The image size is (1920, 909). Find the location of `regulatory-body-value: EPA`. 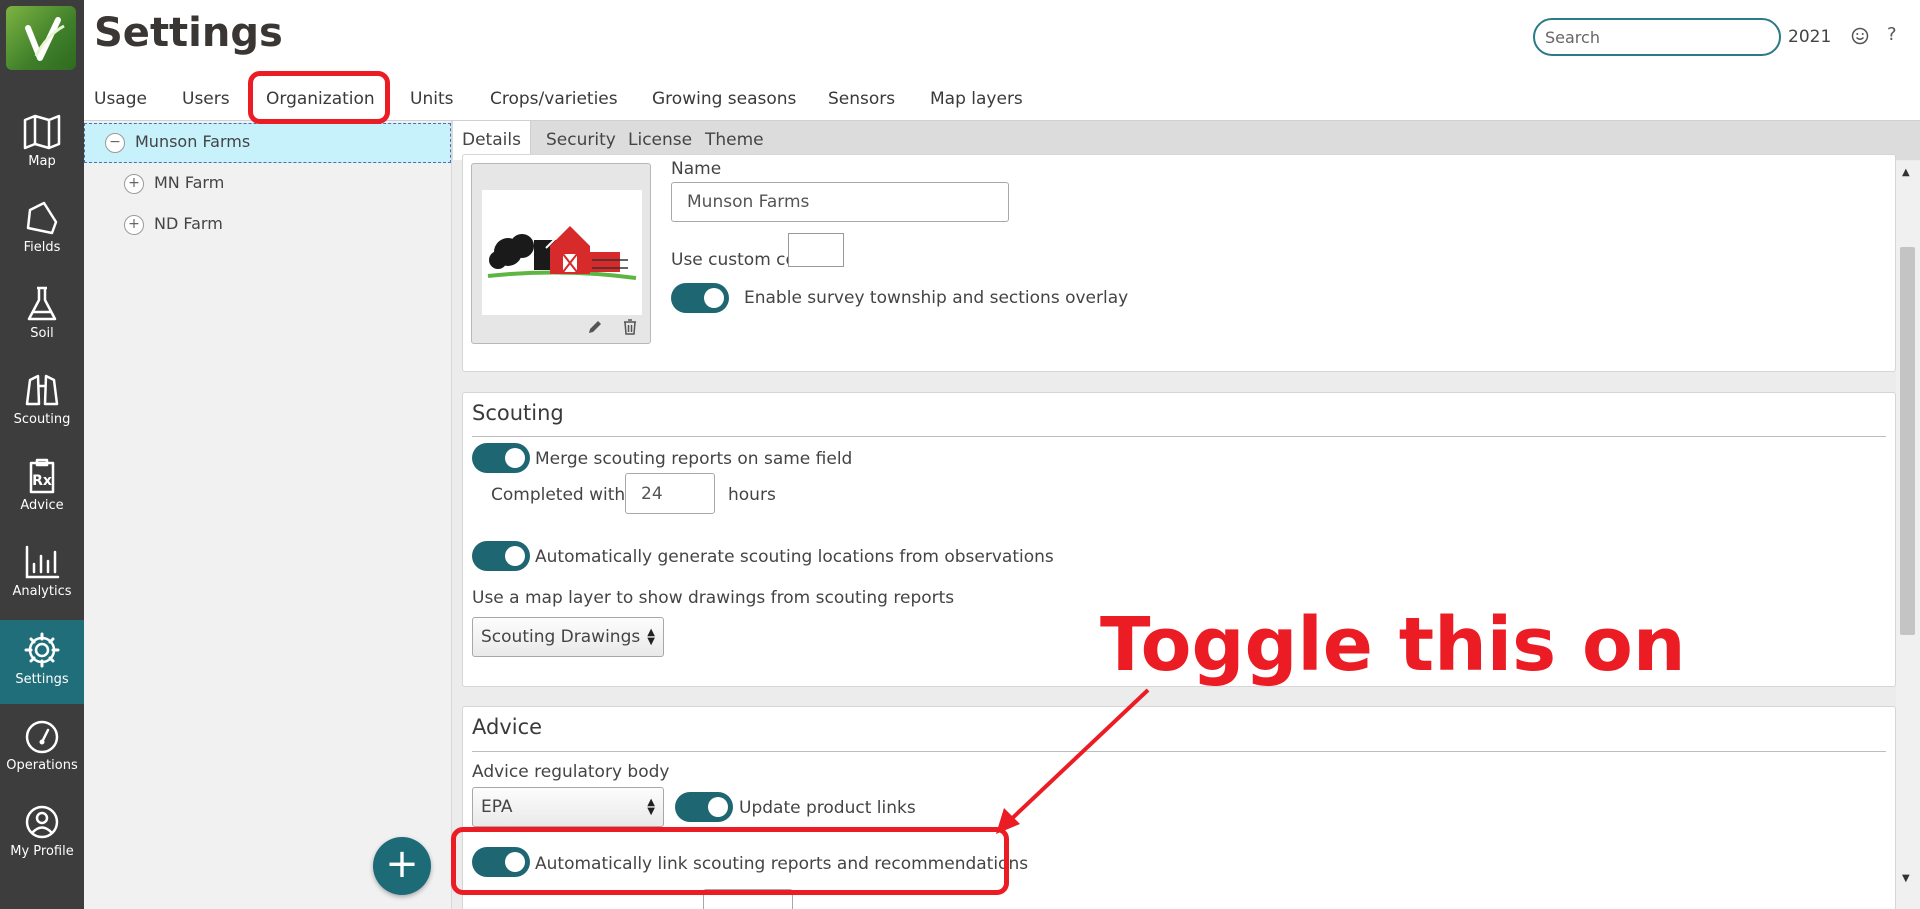

regulatory-body-value: EPA is located at coordinates (497, 807).